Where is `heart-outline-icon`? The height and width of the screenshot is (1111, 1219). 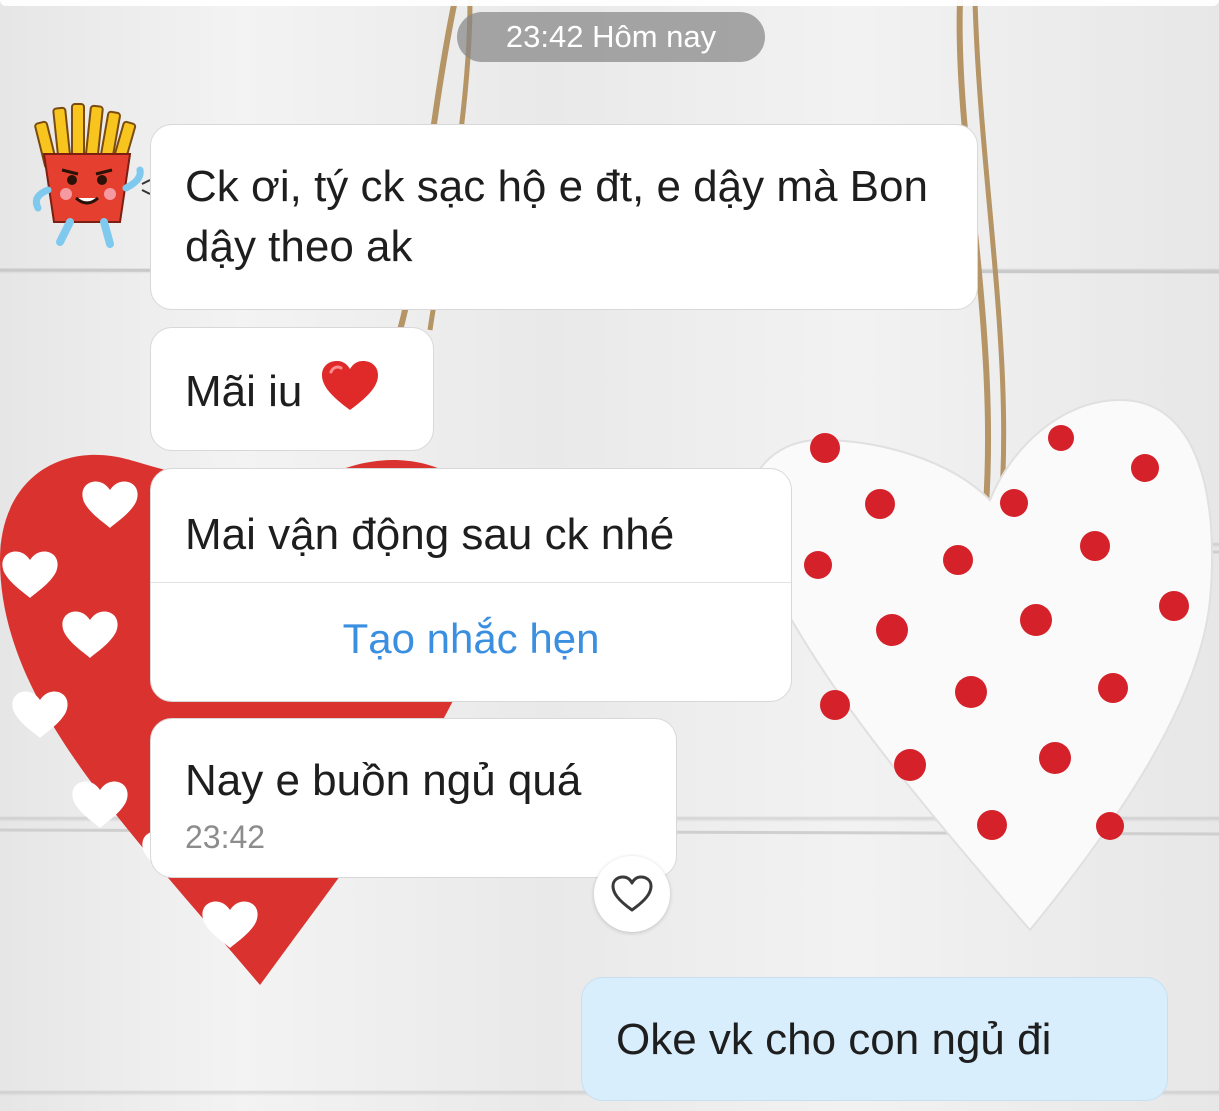 heart-outline-icon is located at coordinates (632, 893).